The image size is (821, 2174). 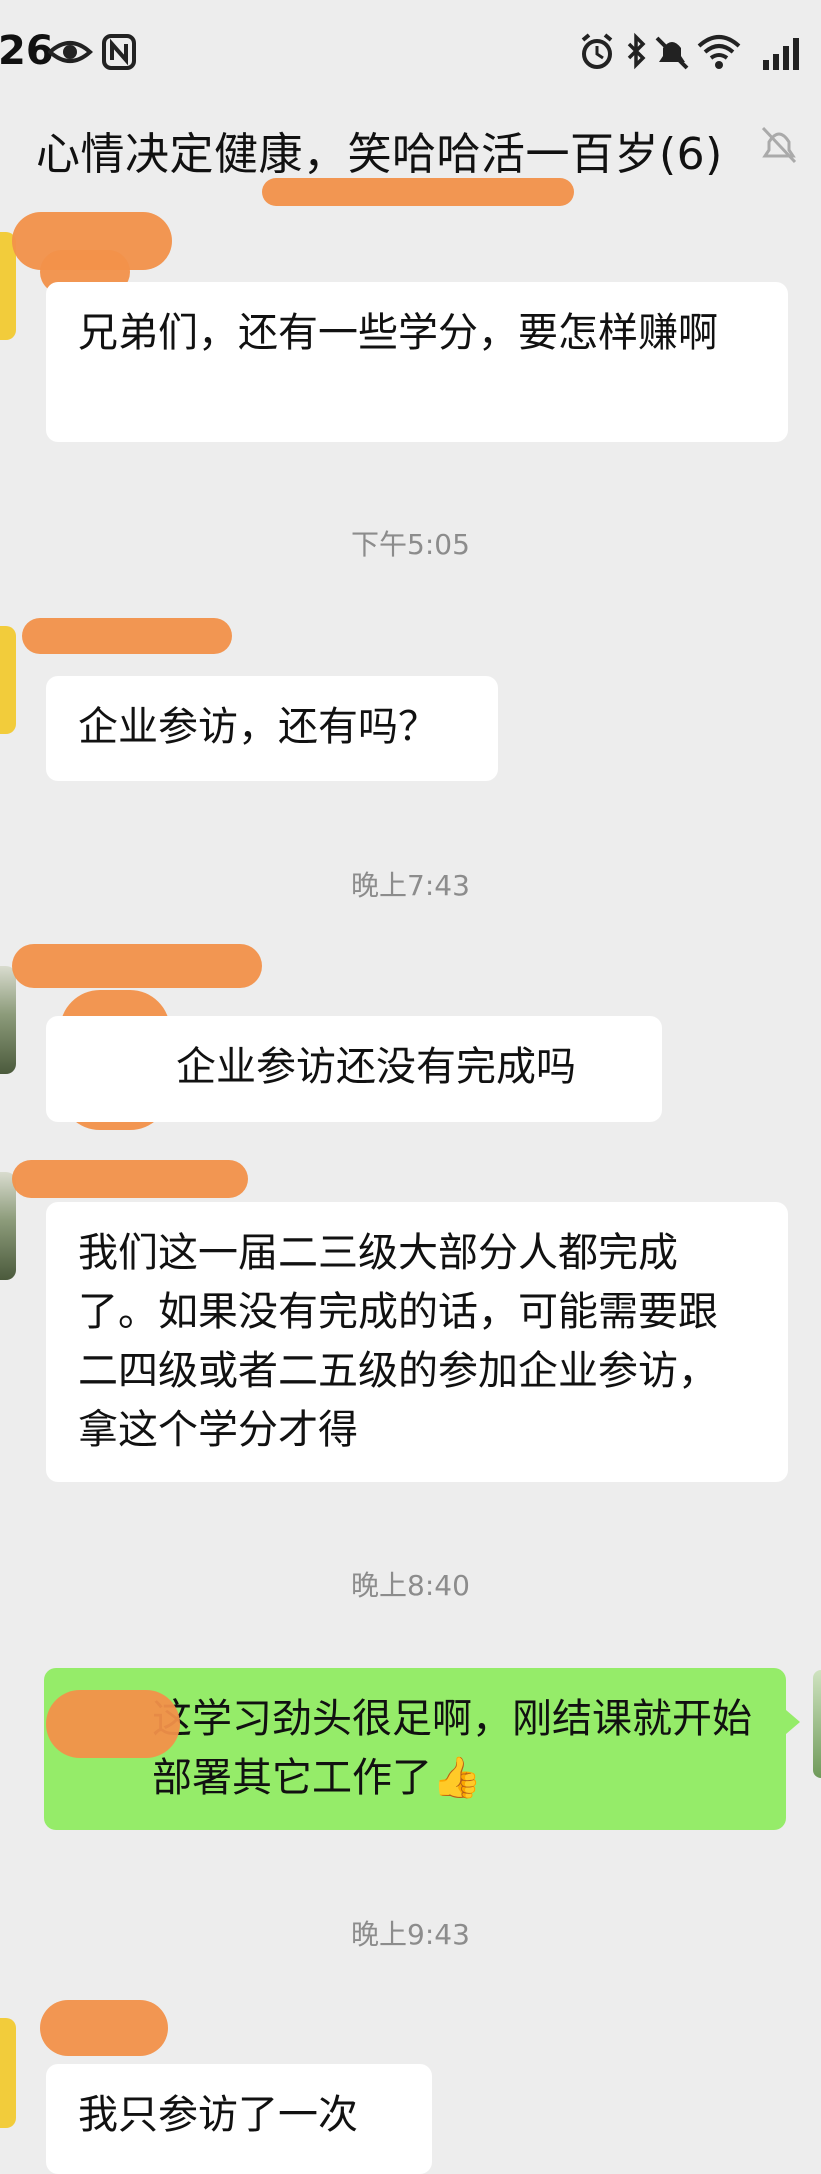 What do you see at coordinates (119, 52) in the screenshot?
I see `nfc-icon` at bounding box center [119, 52].